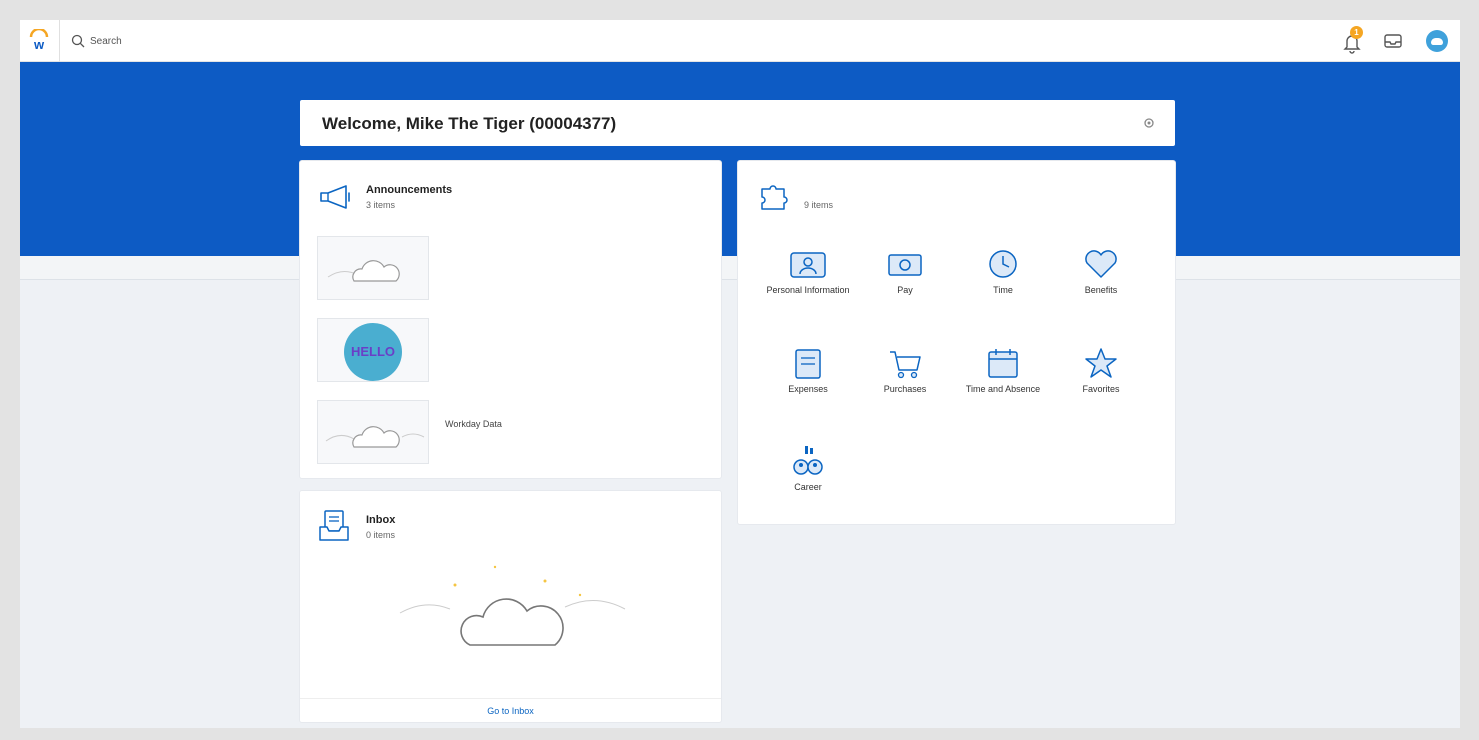  What do you see at coordinates (808, 290) in the screenshot?
I see `app-label: Personal Information` at bounding box center [808, 290].